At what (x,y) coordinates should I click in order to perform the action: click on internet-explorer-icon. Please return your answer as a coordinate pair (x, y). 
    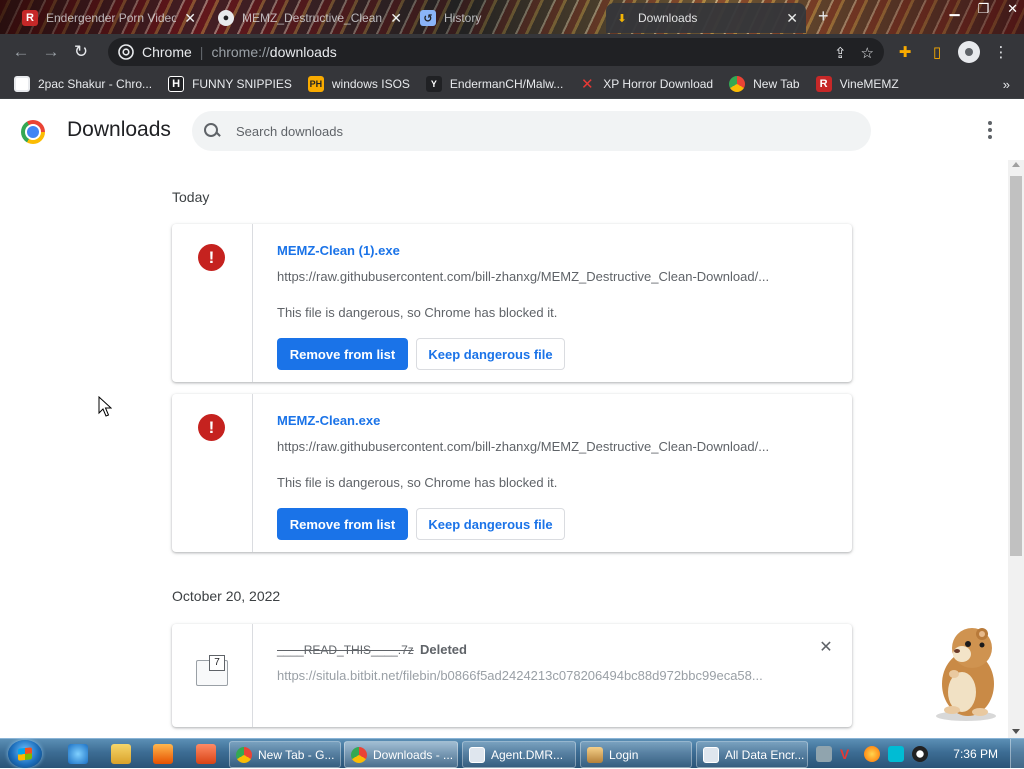
    Looking at the image, I should click on (78, 754).